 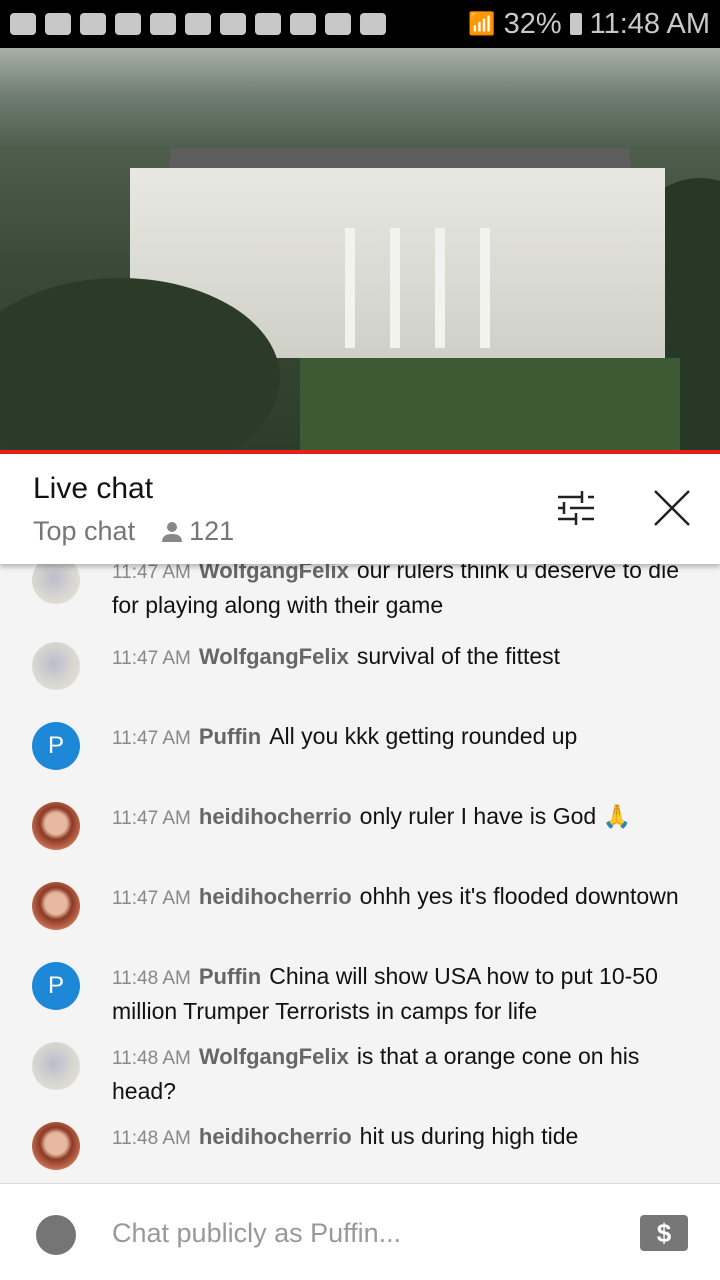 I want to click on battery-icon, so click(x=575, y=24).